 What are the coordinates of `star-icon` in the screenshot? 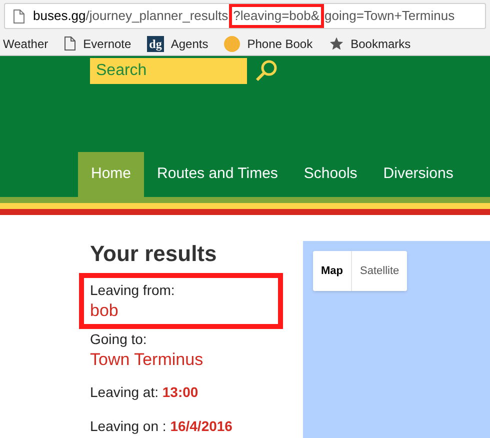 It's located at (336, 43).